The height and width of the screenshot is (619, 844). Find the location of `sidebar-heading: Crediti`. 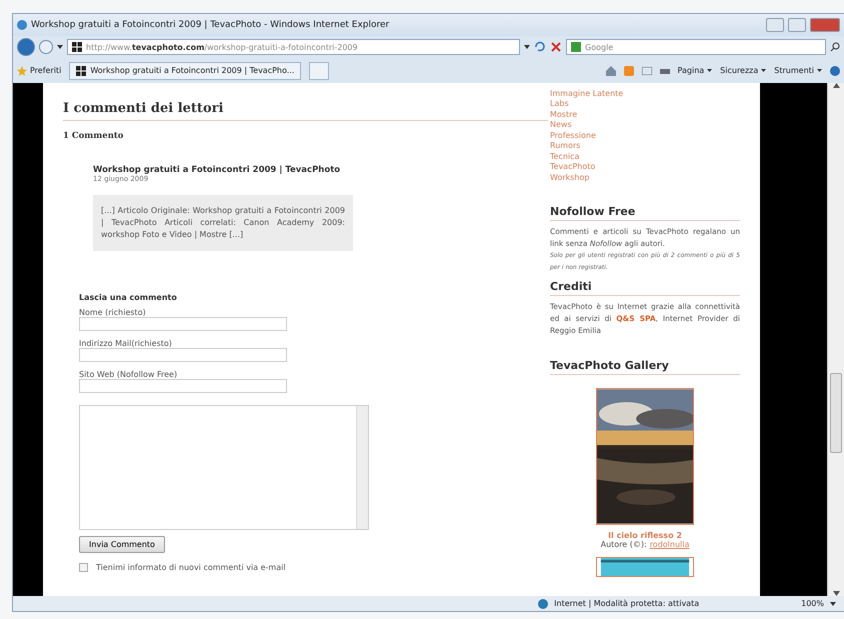

sidebar-heading: Crediti is located at coordinates (645, 285).